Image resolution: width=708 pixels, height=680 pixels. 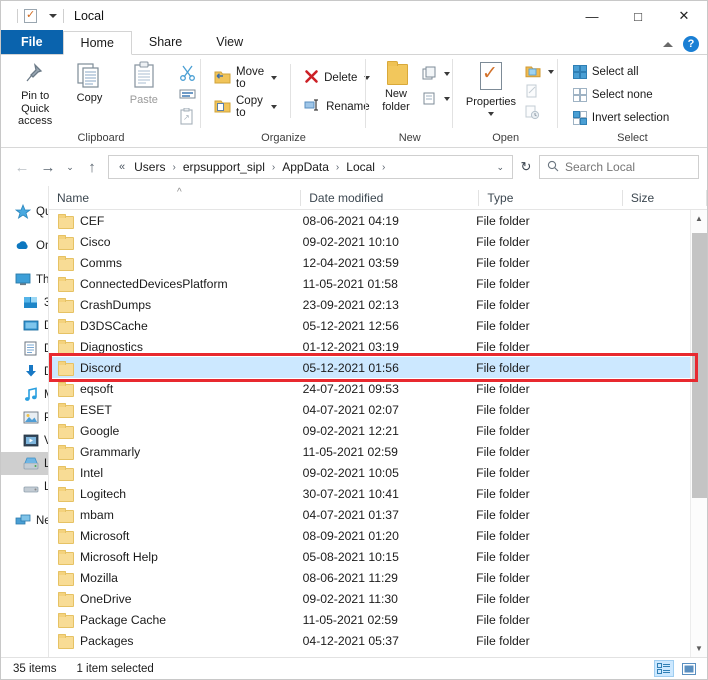 I want to click on recent-locations-button: ⌄, so click(x=70, y=167).